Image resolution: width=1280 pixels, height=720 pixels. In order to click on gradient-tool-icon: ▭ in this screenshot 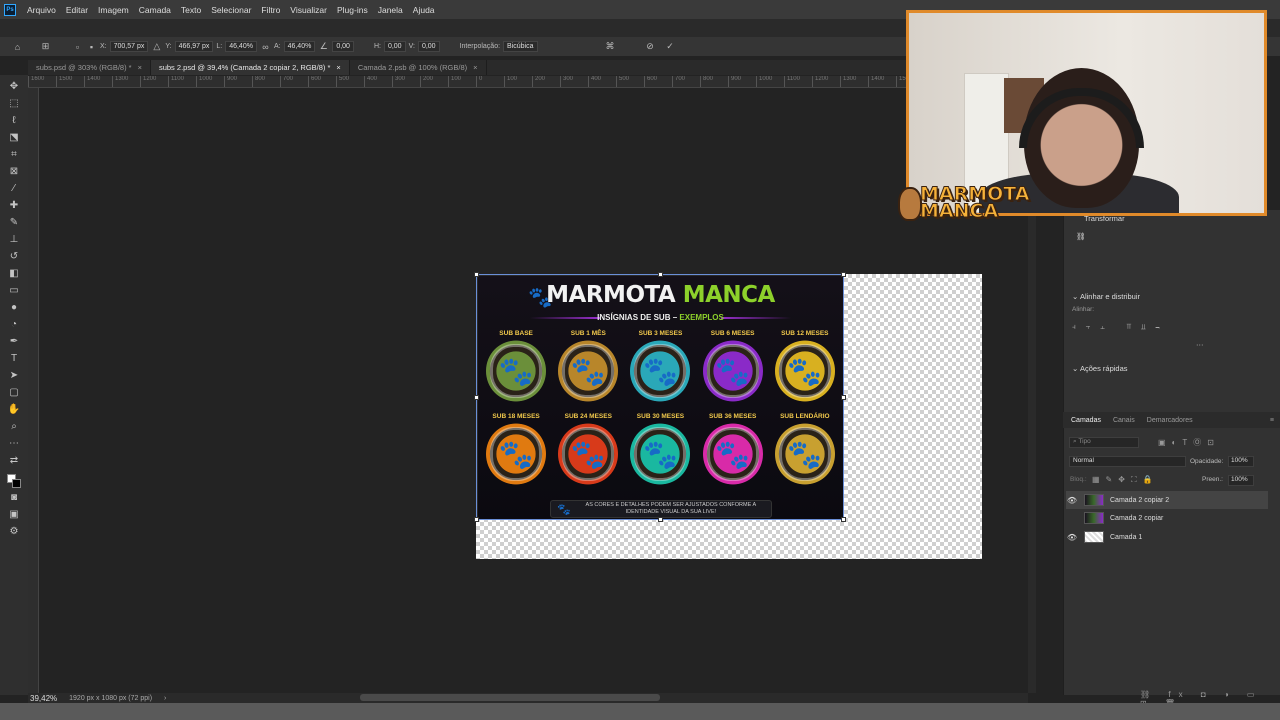, I will do `click(14, 290)`.